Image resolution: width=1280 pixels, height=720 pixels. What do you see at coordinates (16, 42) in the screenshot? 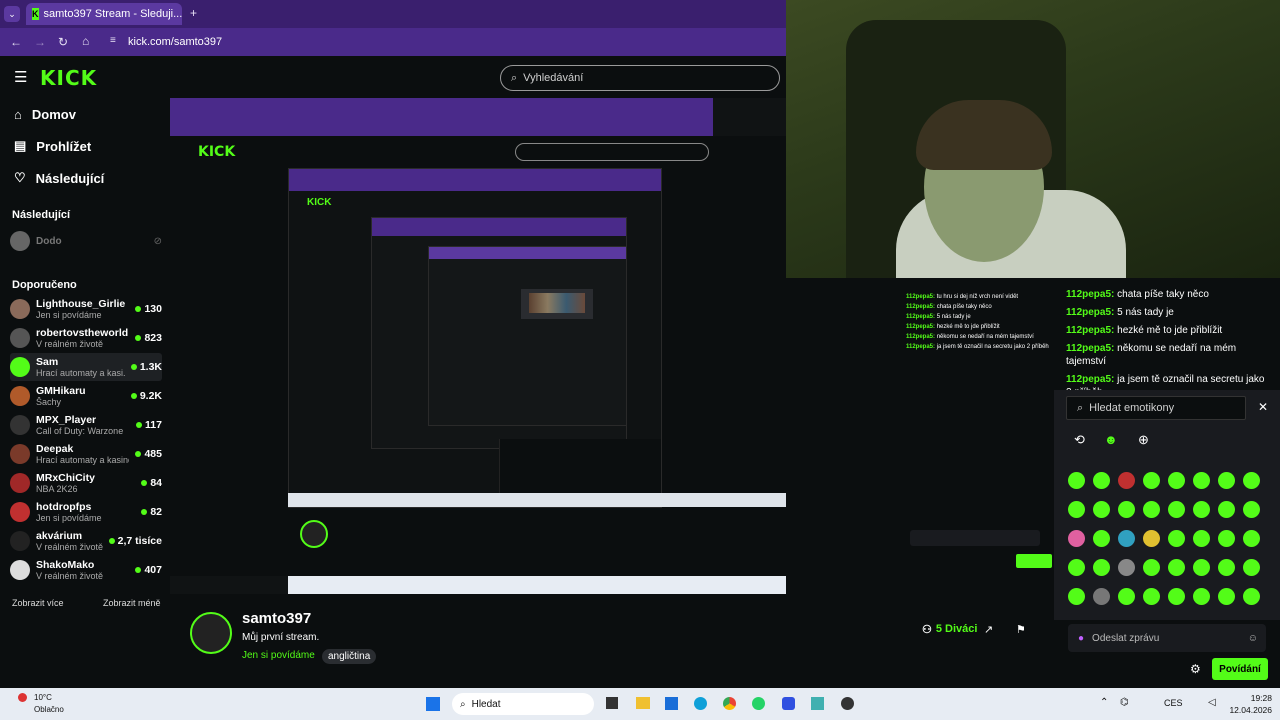
I see `back-icon: ←` at bounding box center [16, 42].